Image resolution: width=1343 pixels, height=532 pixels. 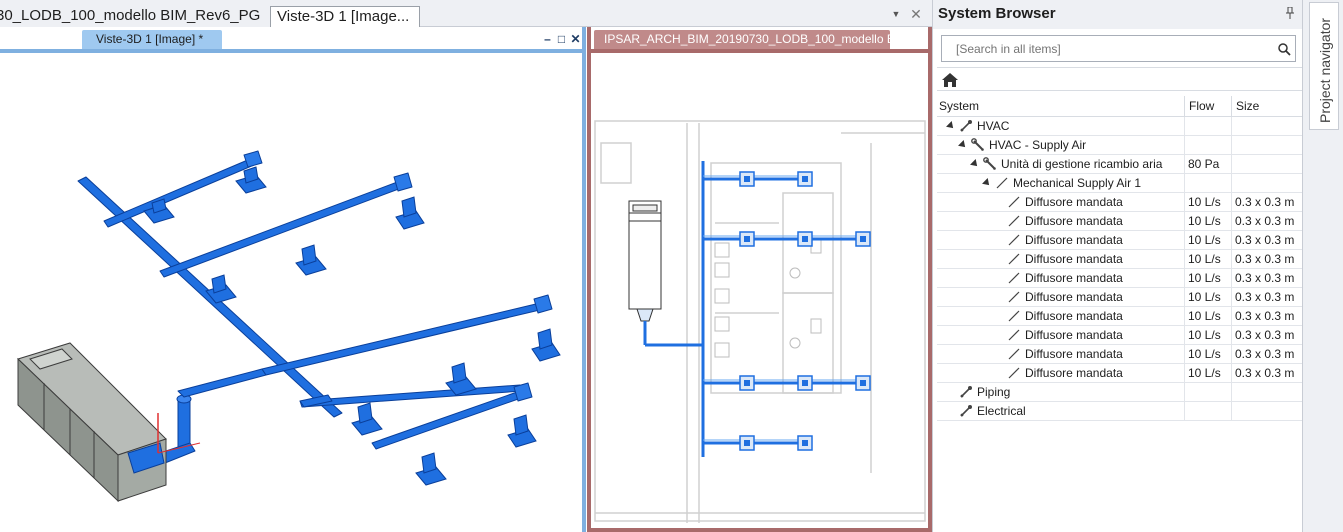 I want to click on tree-item-label: Mechanical Supply Air 1, so click(x=1077, y=183).